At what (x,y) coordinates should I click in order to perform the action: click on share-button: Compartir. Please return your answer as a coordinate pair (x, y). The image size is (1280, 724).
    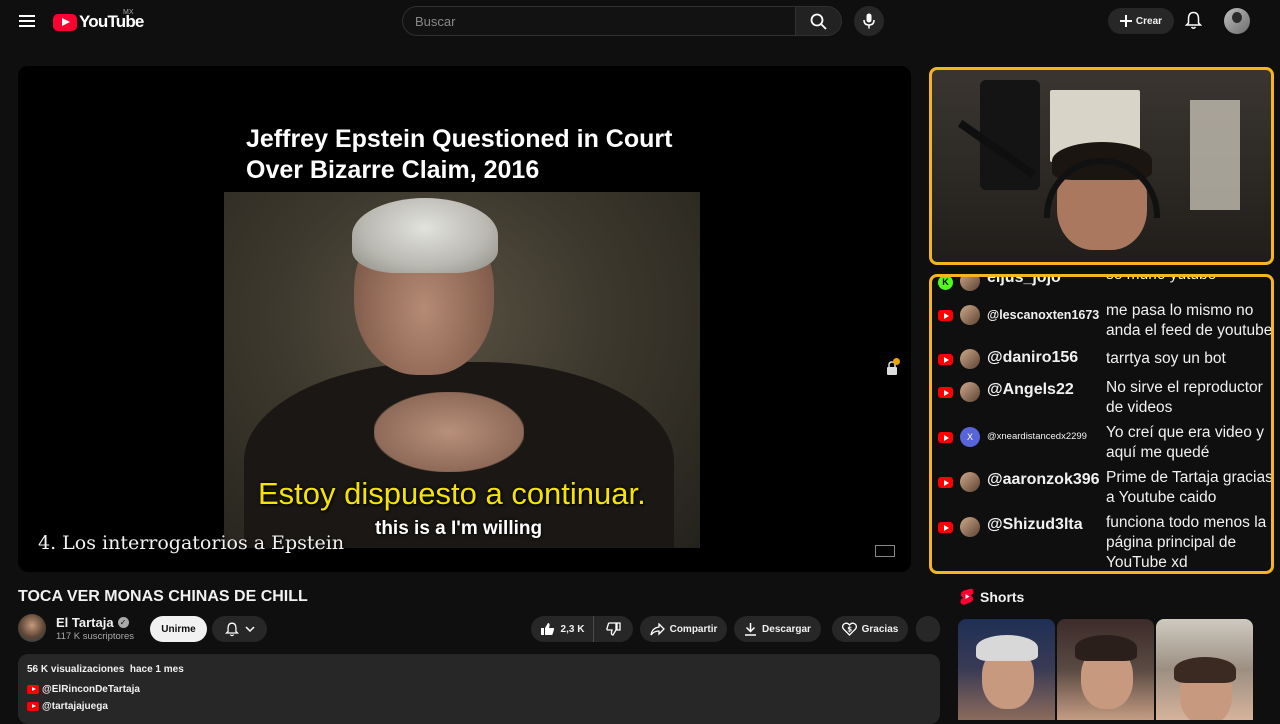
    Looking at the image, I should click on (683, 629).